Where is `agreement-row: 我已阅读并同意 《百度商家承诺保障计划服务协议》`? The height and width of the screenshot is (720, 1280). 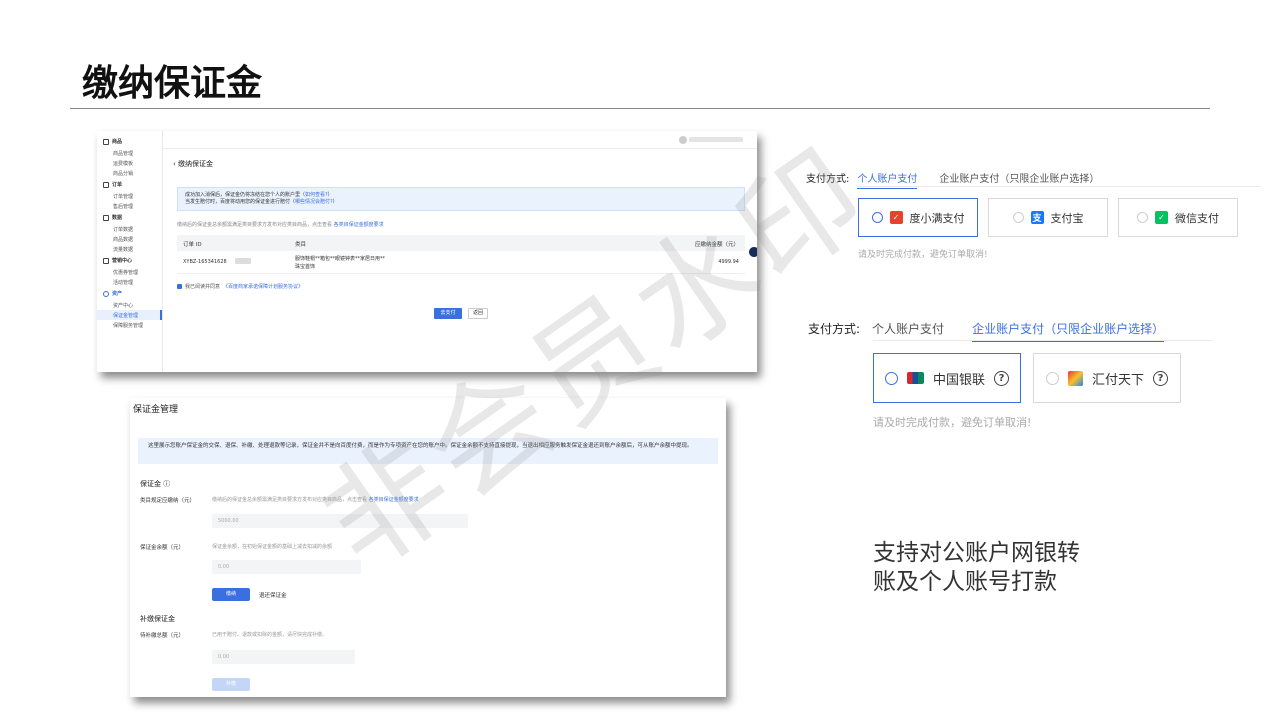
agreement-row: 我已阅读并同意 《百度商家承诺保障计划服务协议》 is located at coordinates (240, 286).